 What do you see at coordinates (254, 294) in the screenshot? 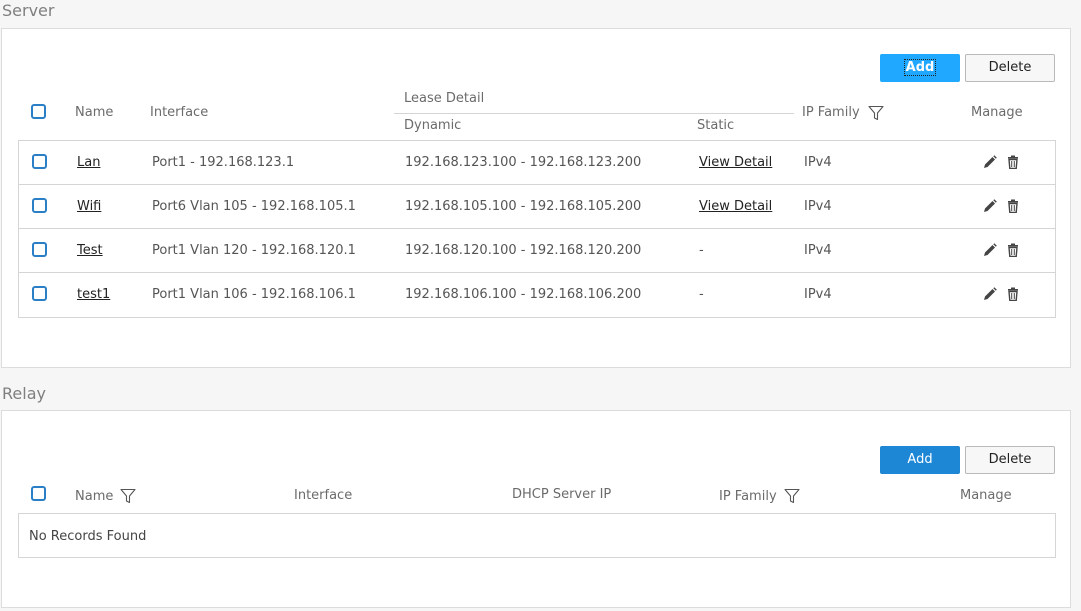
I see `row-interface: Port1 Vlan 106 - 192.168.106.1` at bounding box center [254, 294].